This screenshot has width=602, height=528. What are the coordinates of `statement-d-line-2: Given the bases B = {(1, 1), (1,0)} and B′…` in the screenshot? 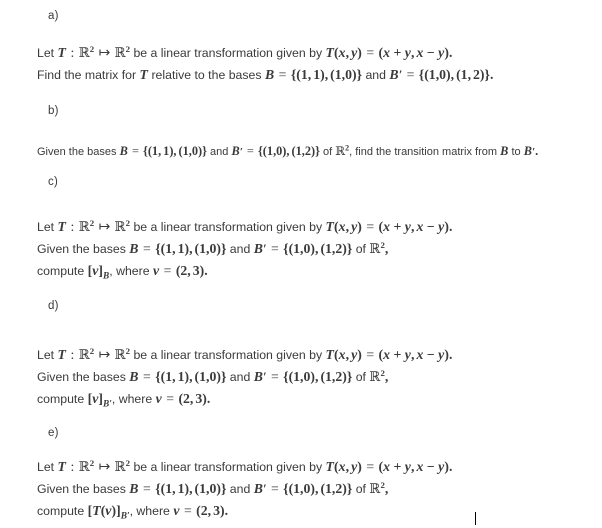 It's located at (212, 377).